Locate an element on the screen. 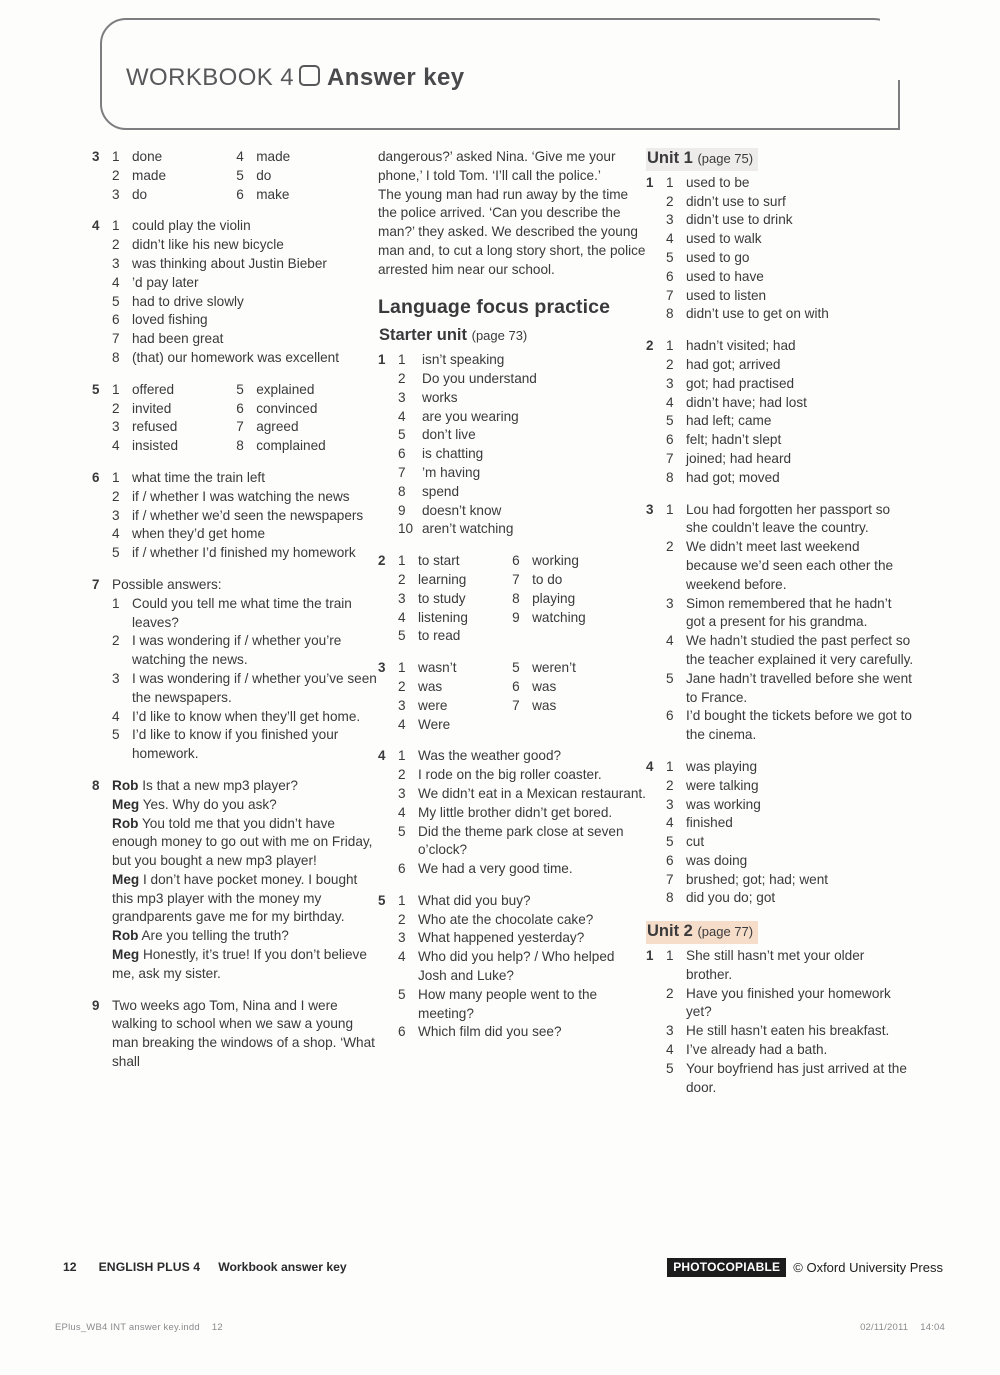  answer-subcolumn: 6 working 7 to do 8 playing 9 watching is located at coordinates (579, 599).